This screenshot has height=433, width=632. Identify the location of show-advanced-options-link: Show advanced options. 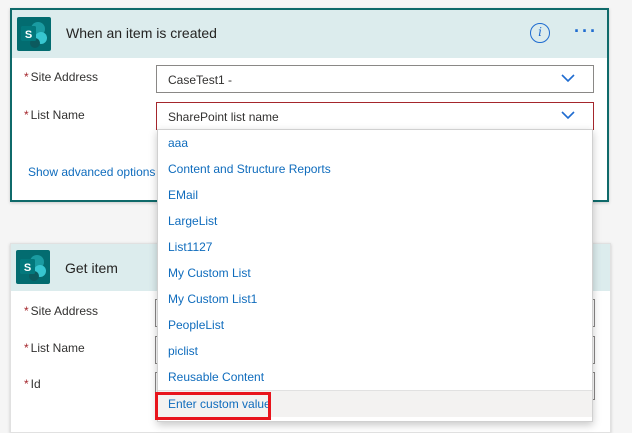
(91, 172).